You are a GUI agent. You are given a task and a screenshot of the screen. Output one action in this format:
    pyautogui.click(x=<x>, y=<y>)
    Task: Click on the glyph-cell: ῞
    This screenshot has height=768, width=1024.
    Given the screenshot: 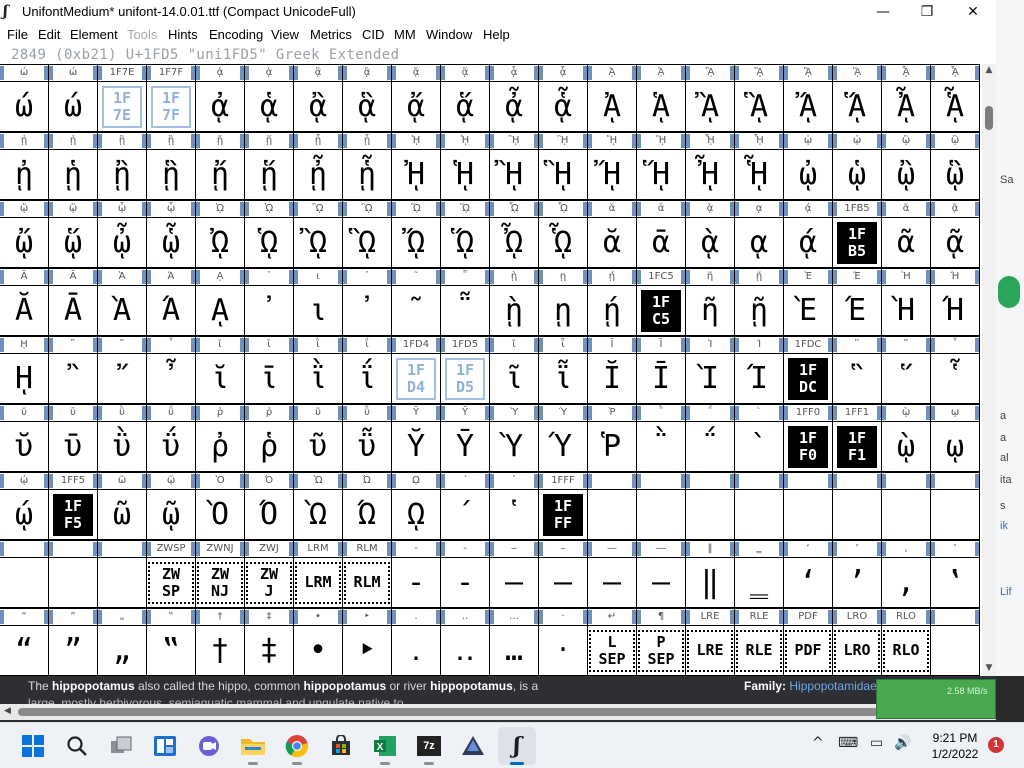 What is the action you would take?
    pyautogui.click(x=906, y=378)
    